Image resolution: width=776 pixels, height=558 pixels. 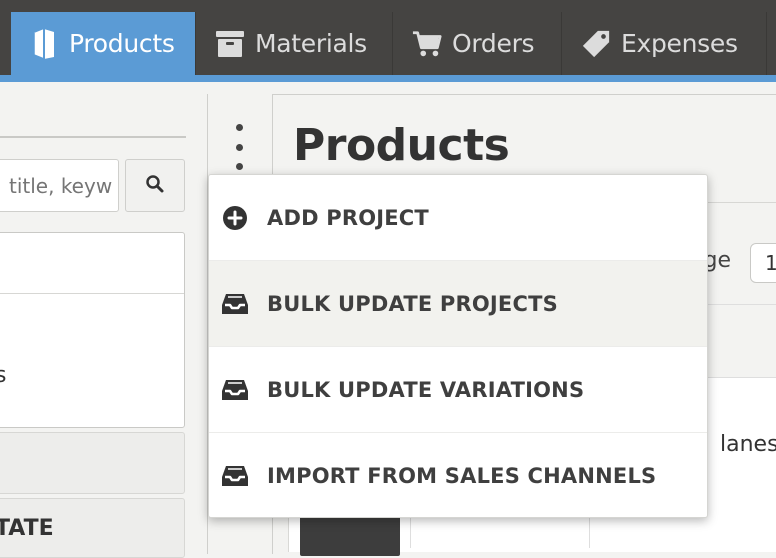 What do you see at coordinates (92, 293) in the screenshot?
I see `filter-divider` at bounding box center [92, 293].